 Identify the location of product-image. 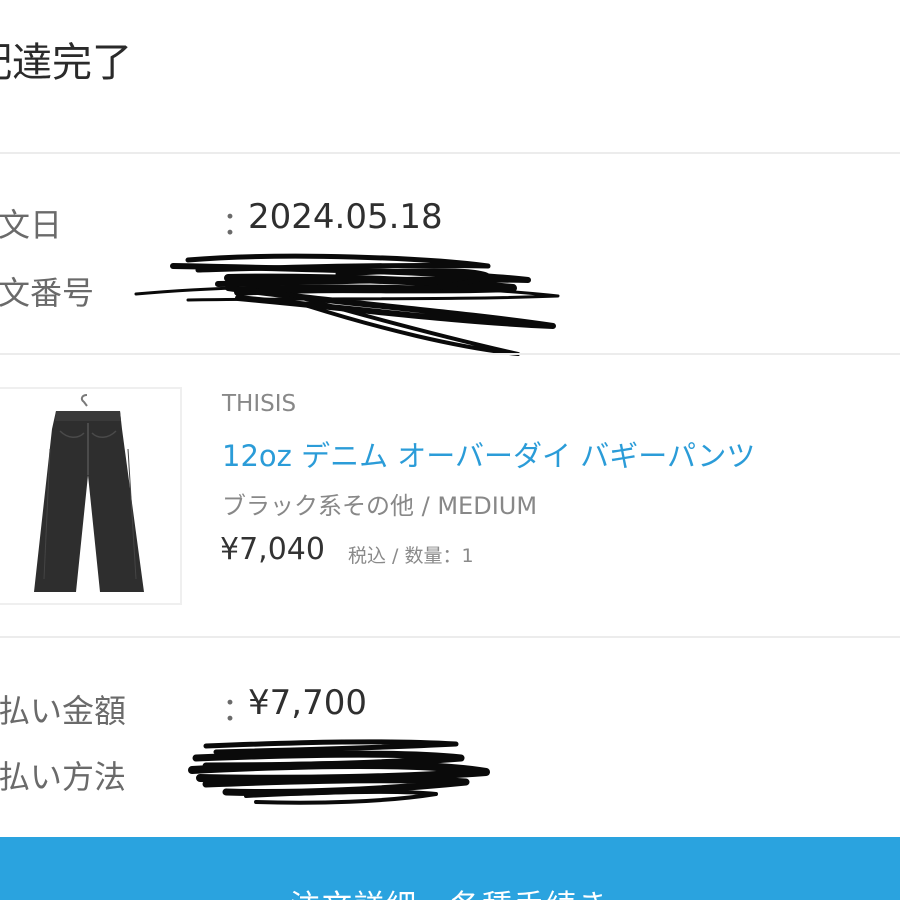
(91, 496).